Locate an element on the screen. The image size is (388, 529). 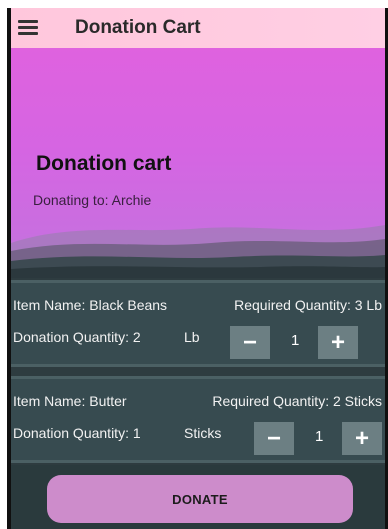
bottom-bar: DONATE is located at coordinates (198, 497).